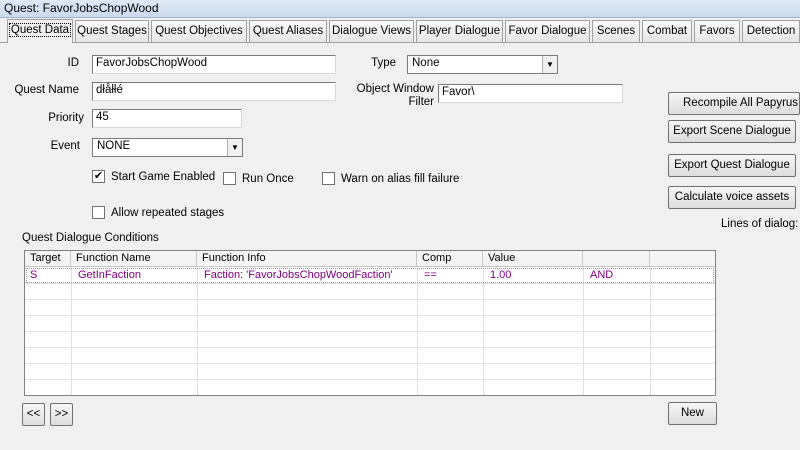 This screenshot has height=450, width=800. What do you see at coordinates (371, 31) in the screenshot?
I see `tab-dialogue-views: Dialogue Views` at bounding box center [371, 31].